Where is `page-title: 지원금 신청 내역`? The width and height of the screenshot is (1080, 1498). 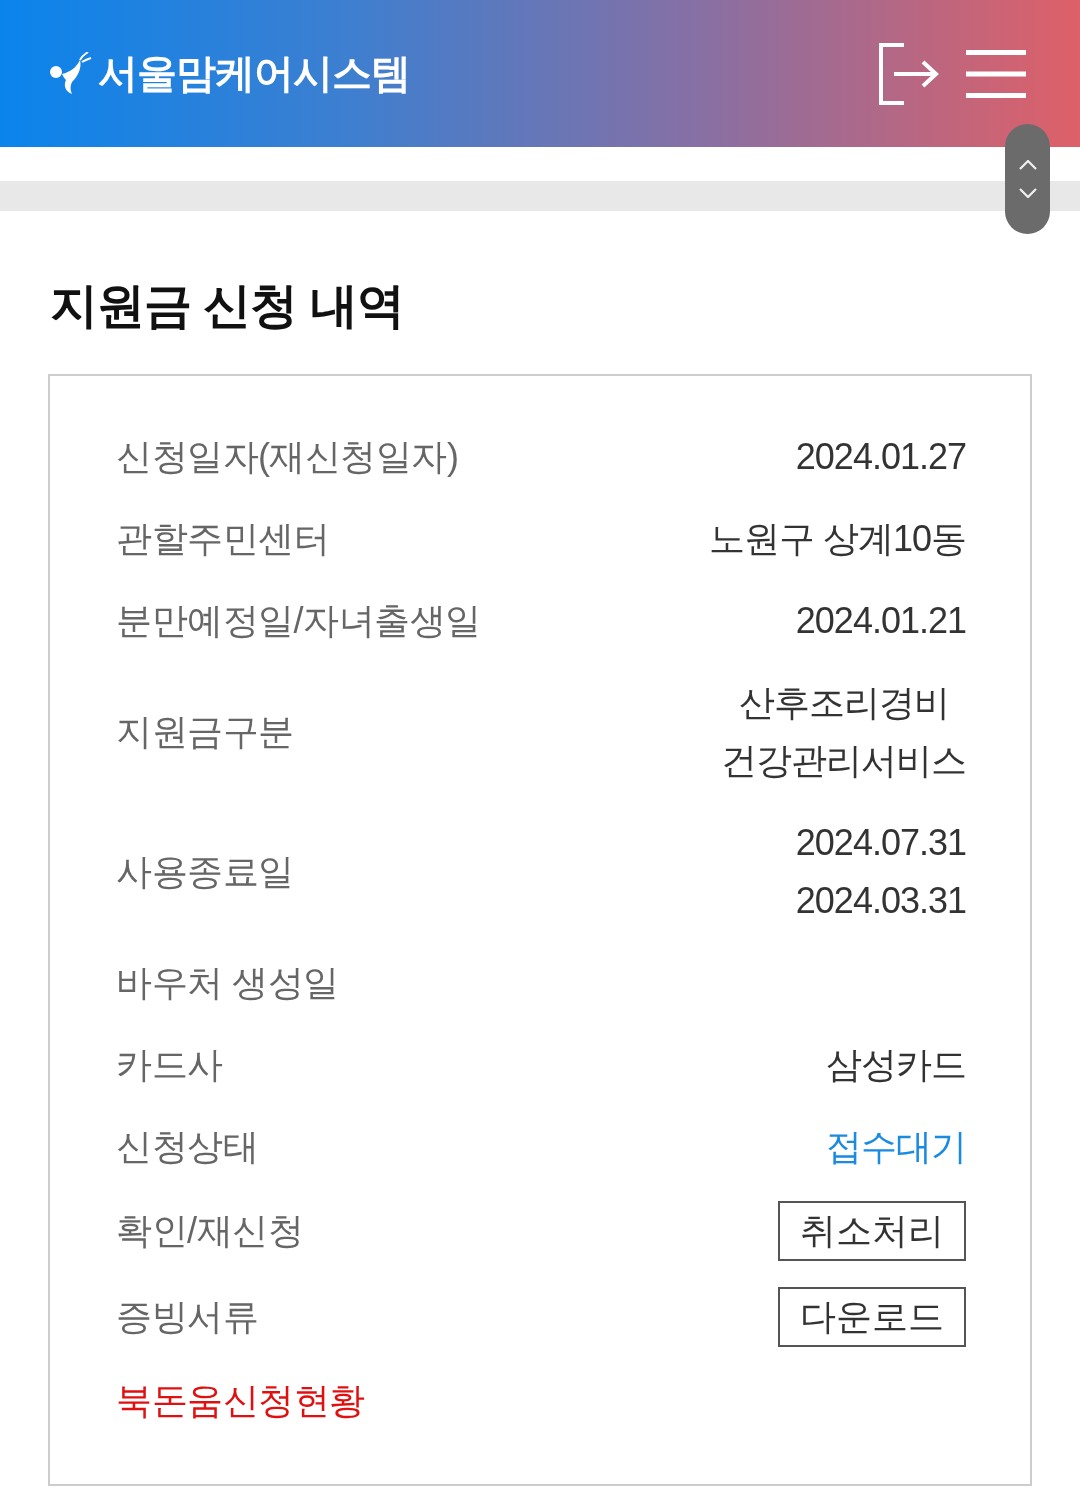 page-title: 지원금 신청 내역 is located at coordinates (227, 306).